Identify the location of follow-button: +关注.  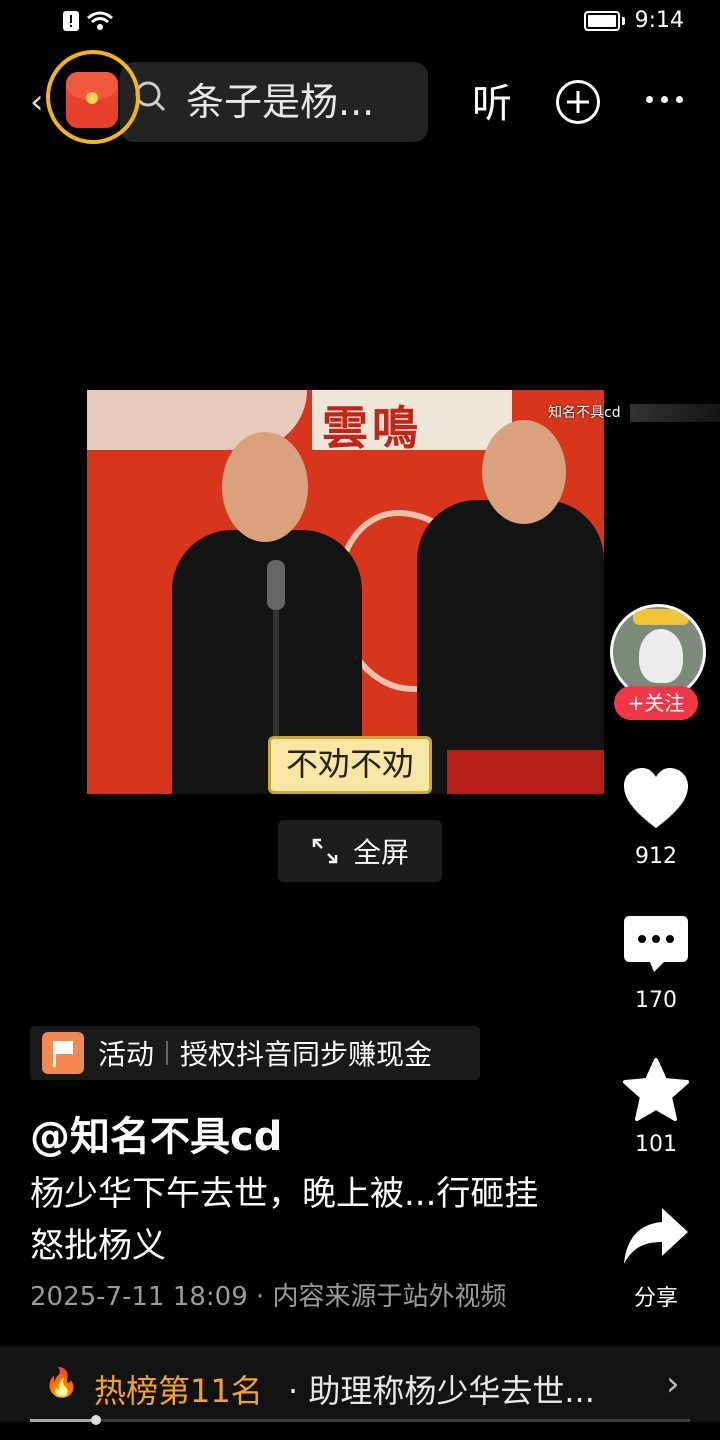
(656, 703).